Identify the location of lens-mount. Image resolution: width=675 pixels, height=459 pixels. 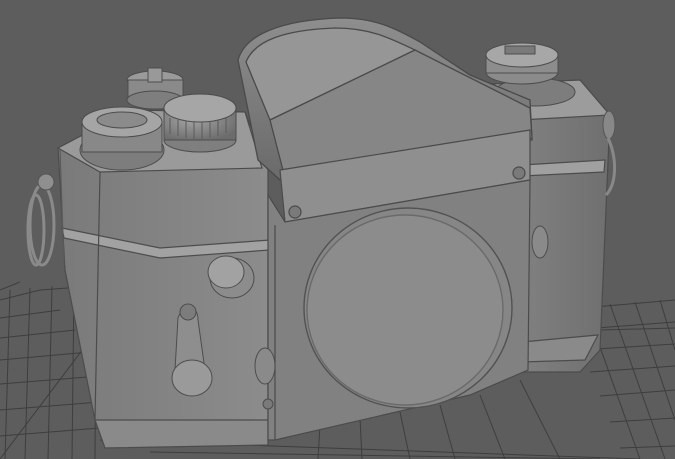
(408, 308).